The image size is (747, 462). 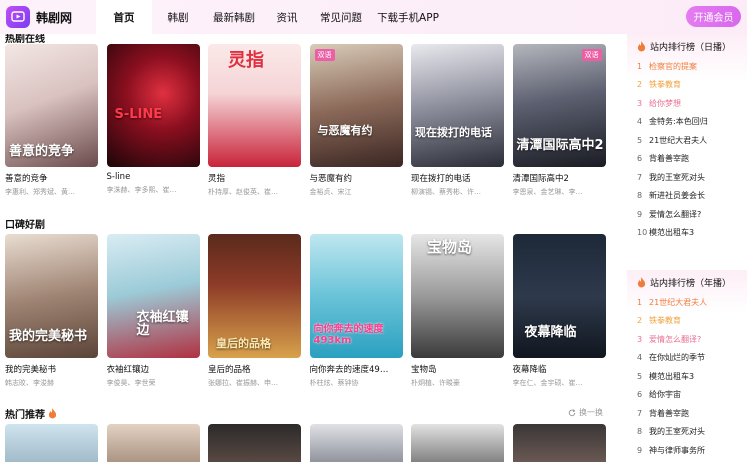 What do you see at coordinates (457, 105) in the screenshot?
I see `poster-image: 现在拨打的电话` at bounding box center [457, 105].